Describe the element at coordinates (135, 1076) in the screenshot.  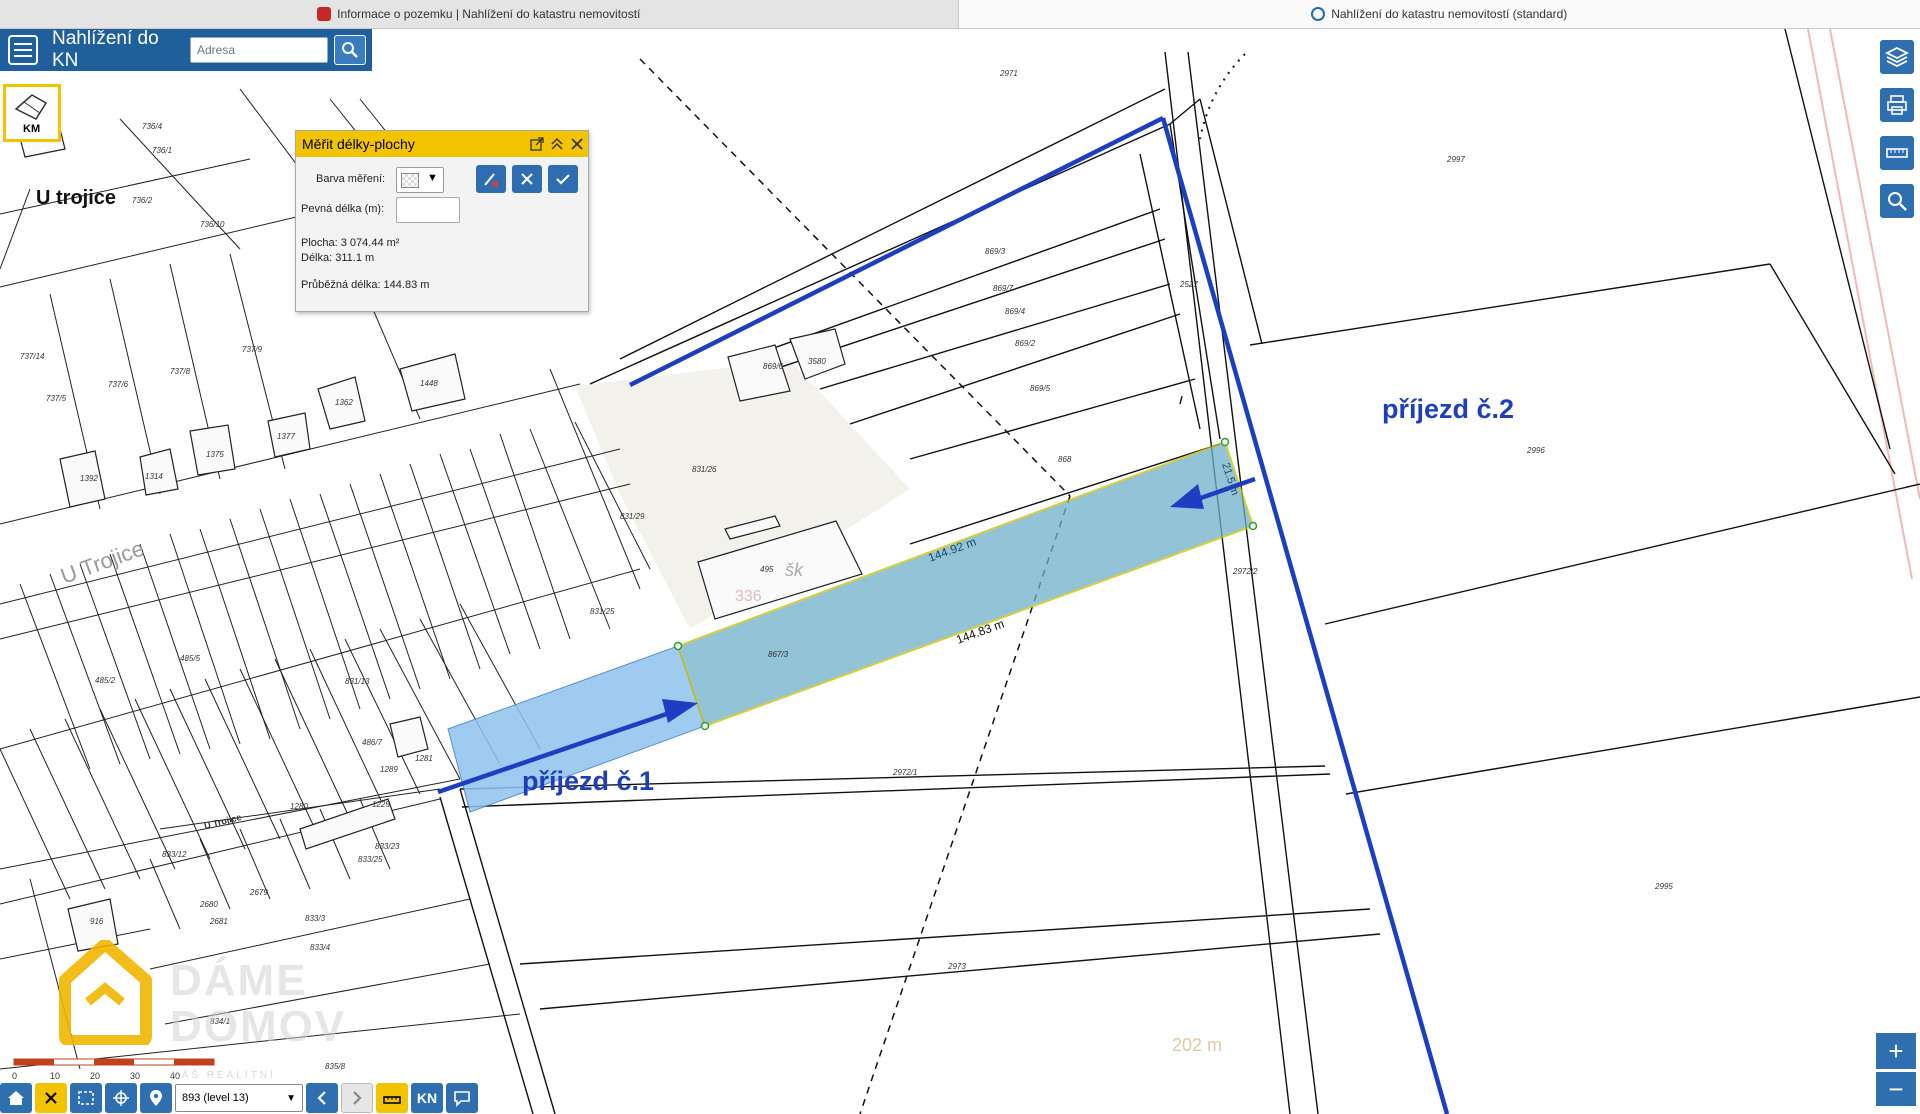
I see `svg-text: 30` at that location.